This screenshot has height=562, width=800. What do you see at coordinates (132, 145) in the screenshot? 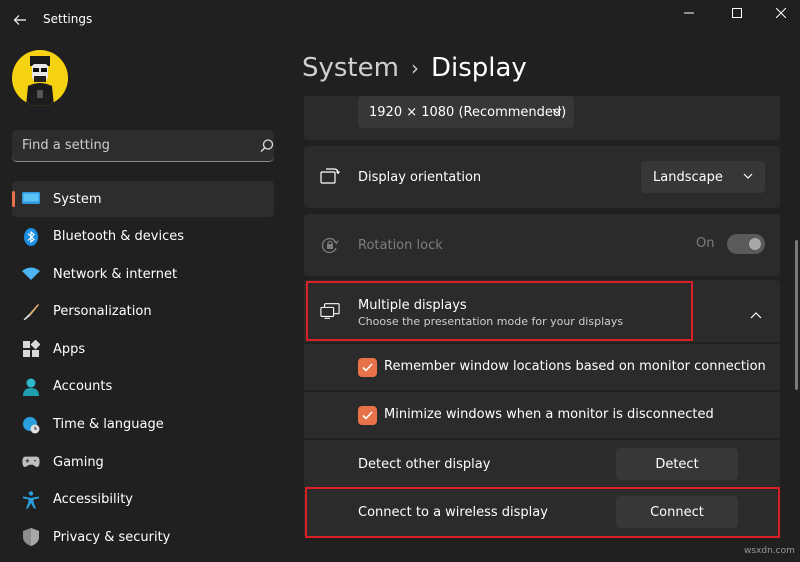
I see `search-input` at bounding box center [132, 145].